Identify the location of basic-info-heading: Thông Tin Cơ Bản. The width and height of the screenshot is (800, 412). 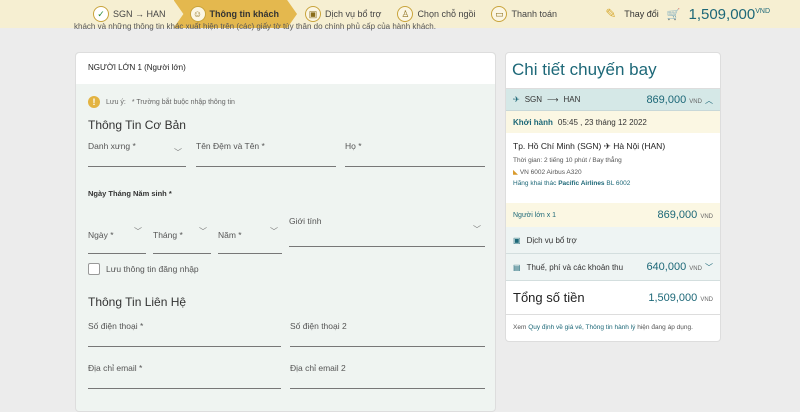
(137, 125).